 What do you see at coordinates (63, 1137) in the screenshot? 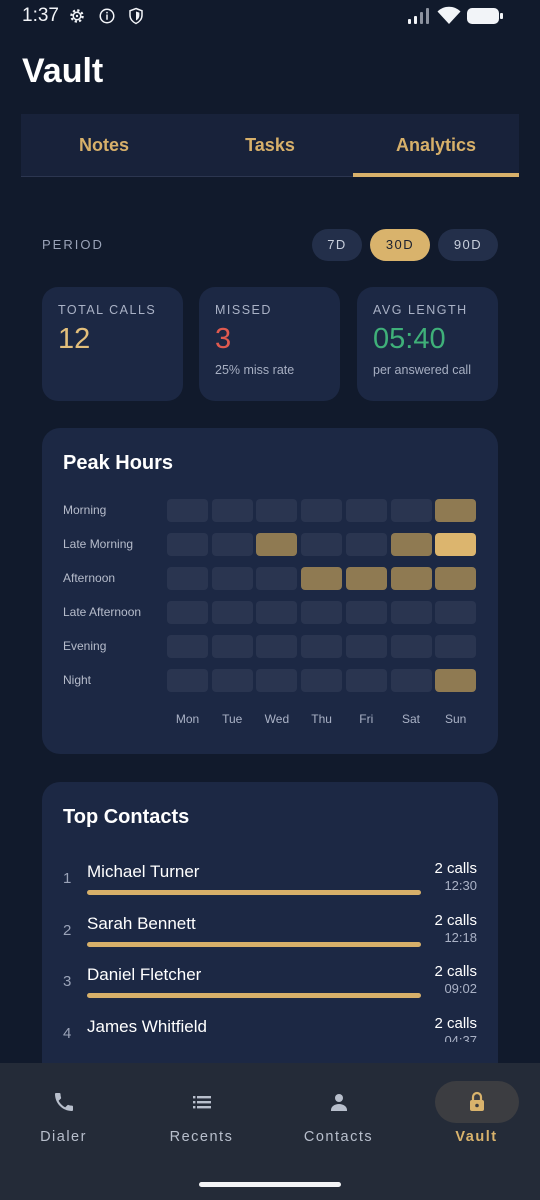
I see `nav-label: Dialer` at bounding box center [63, 1137].